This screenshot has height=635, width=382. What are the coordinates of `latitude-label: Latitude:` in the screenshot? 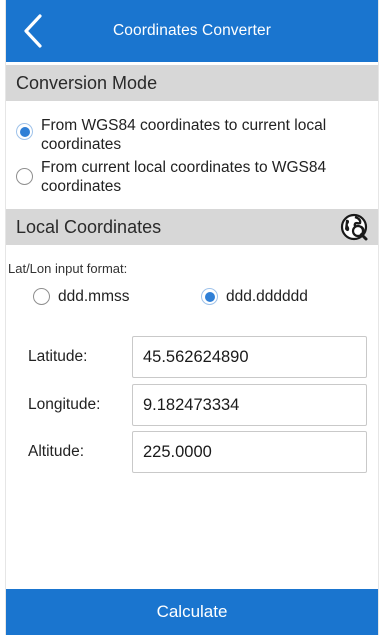 It's located at (58, 356).